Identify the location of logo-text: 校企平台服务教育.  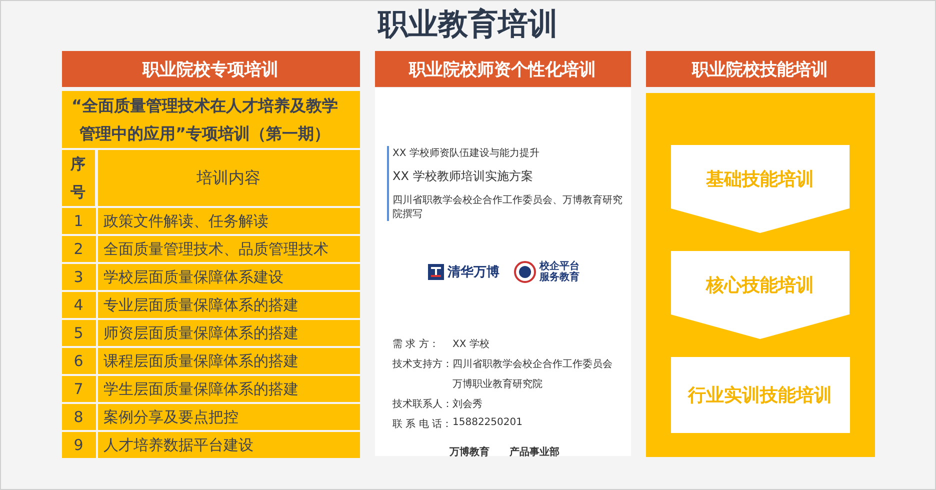
(560, 272).